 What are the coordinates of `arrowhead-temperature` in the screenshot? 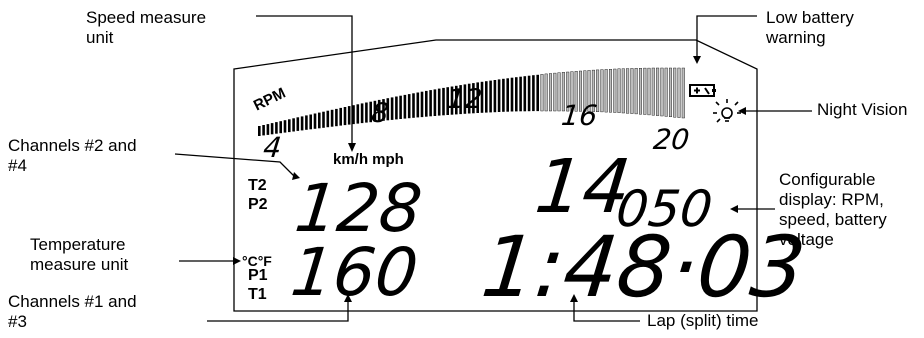 It's located at (237, 261).